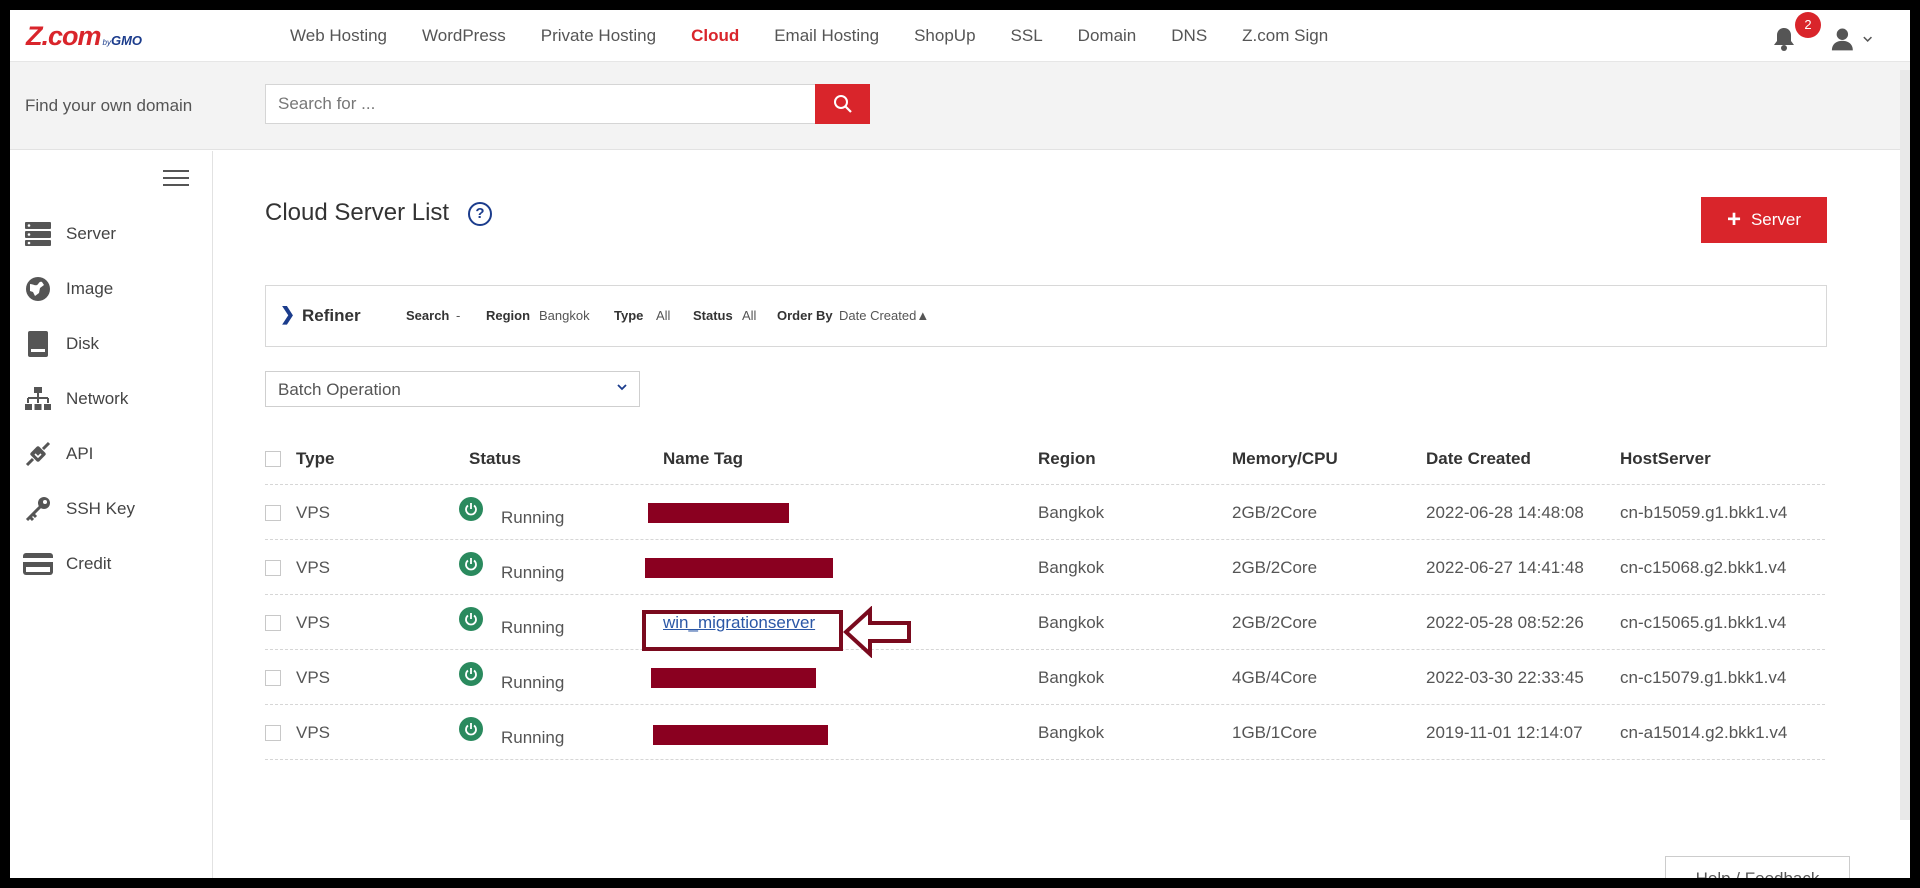 This screenshot has width=1920, height=888. I want to click on sidebar-item-ssh-key: SSH Key, so click(112, 509).